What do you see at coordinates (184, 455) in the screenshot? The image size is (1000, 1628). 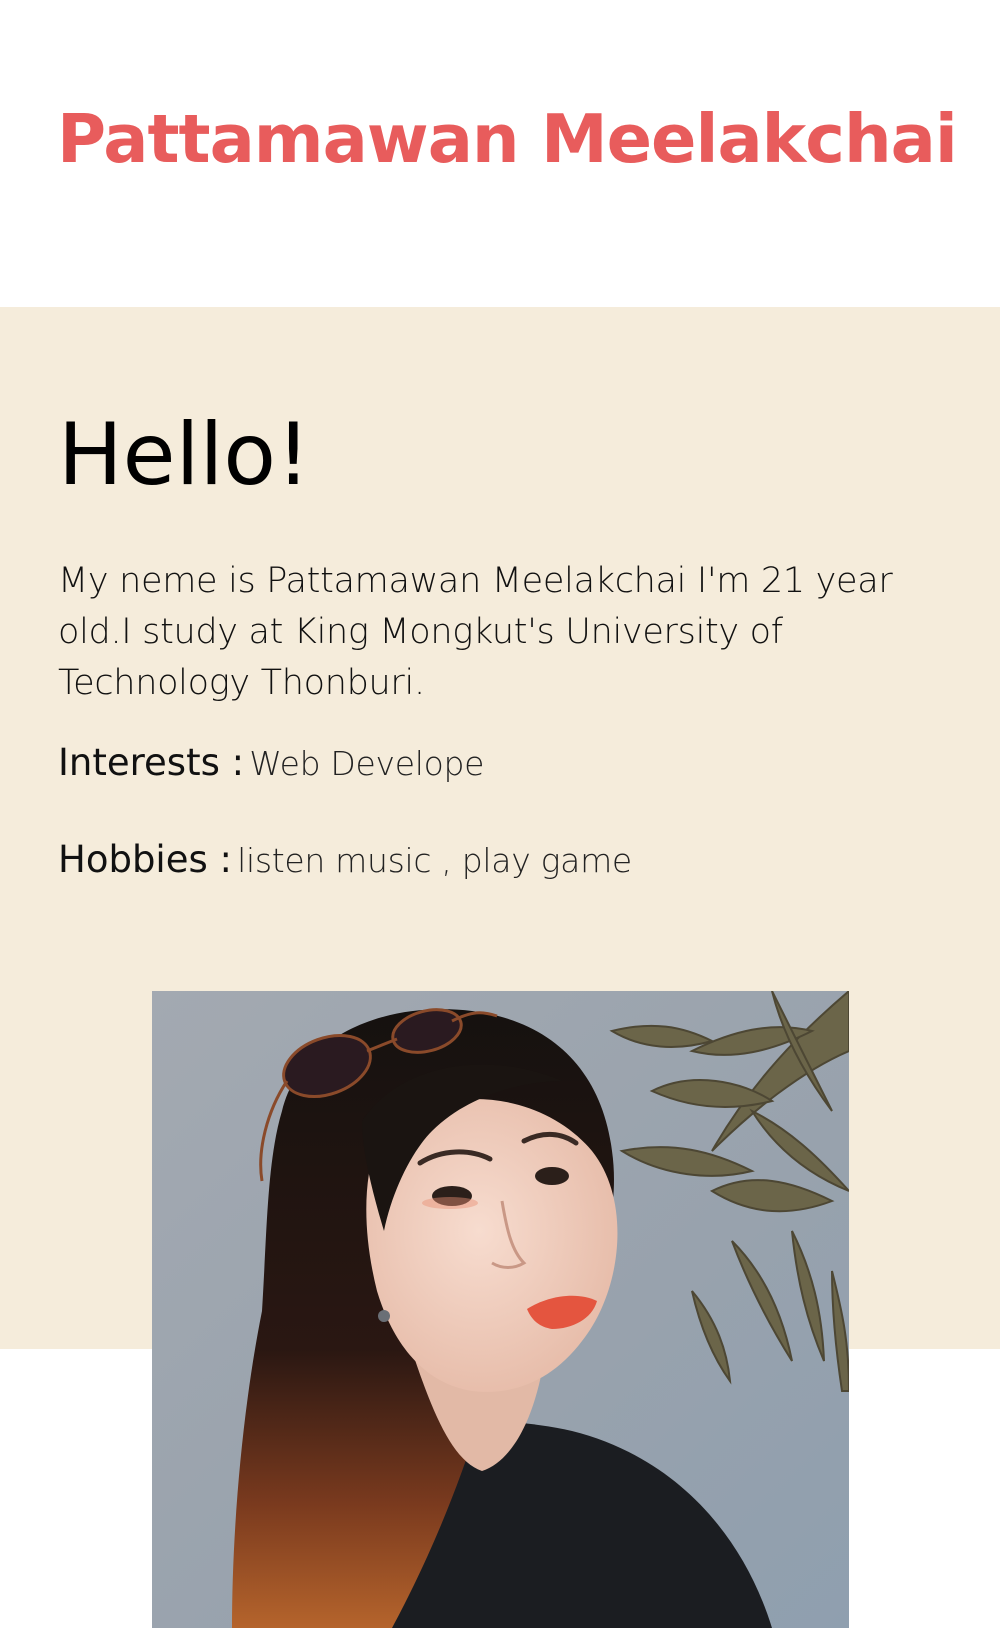 I see `hello-heading: Hello!` at bounding box center [184, 455].